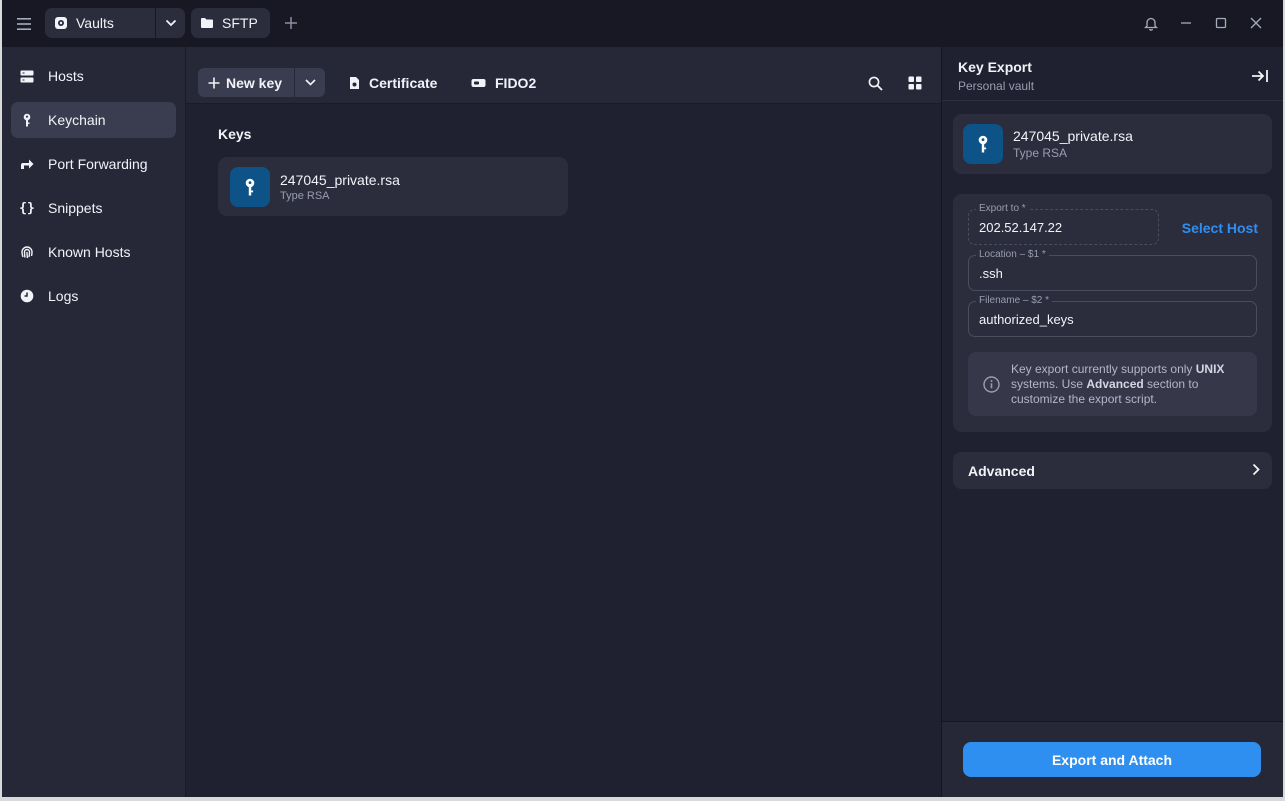 The height and width of the screenshot is (801, 1285). I want to click on sidebar-item-label: Snippets, so click(75, 208).